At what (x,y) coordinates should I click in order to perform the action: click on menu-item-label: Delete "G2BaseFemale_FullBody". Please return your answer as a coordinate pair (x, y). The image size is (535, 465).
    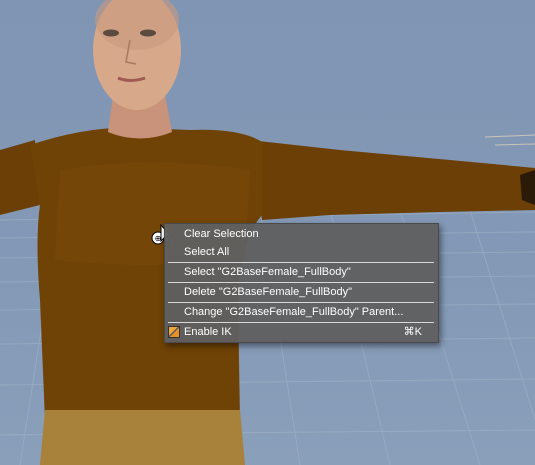
    Looking at the image, I should click on (268, 292).